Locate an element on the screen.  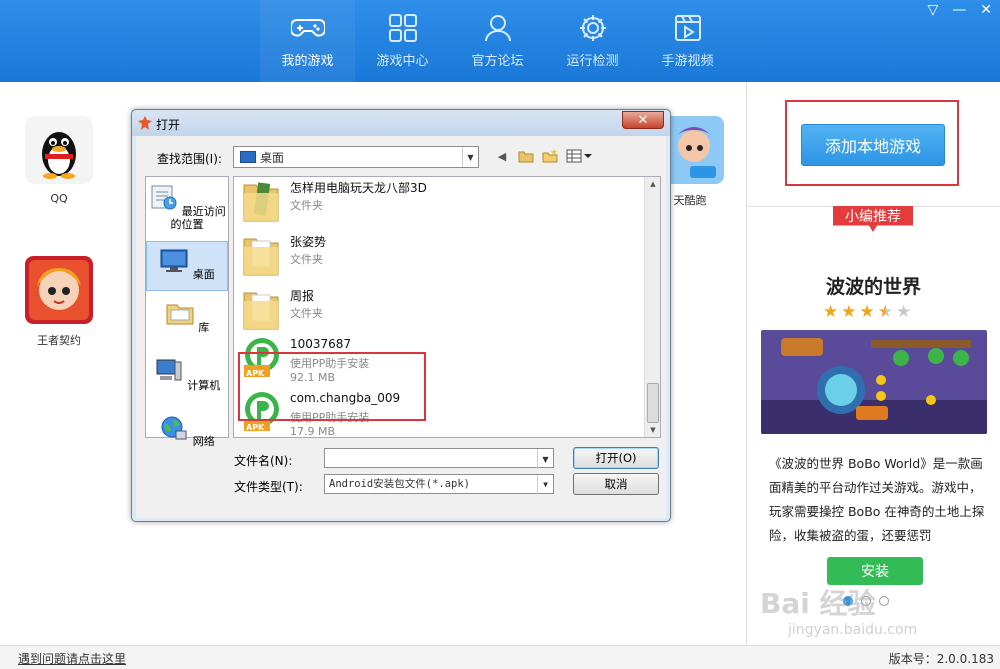
library-icon is located at coordinates (180, 314).